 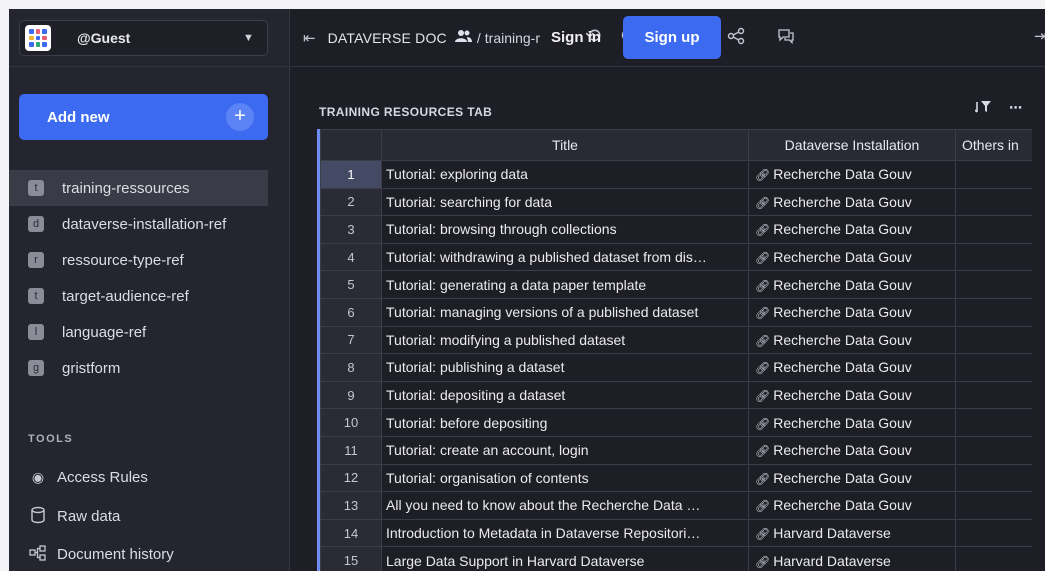 What do you see at coordinates (351, 174) in the screenshot?
I see `row-number: 1` at bounding box center [351, 174].